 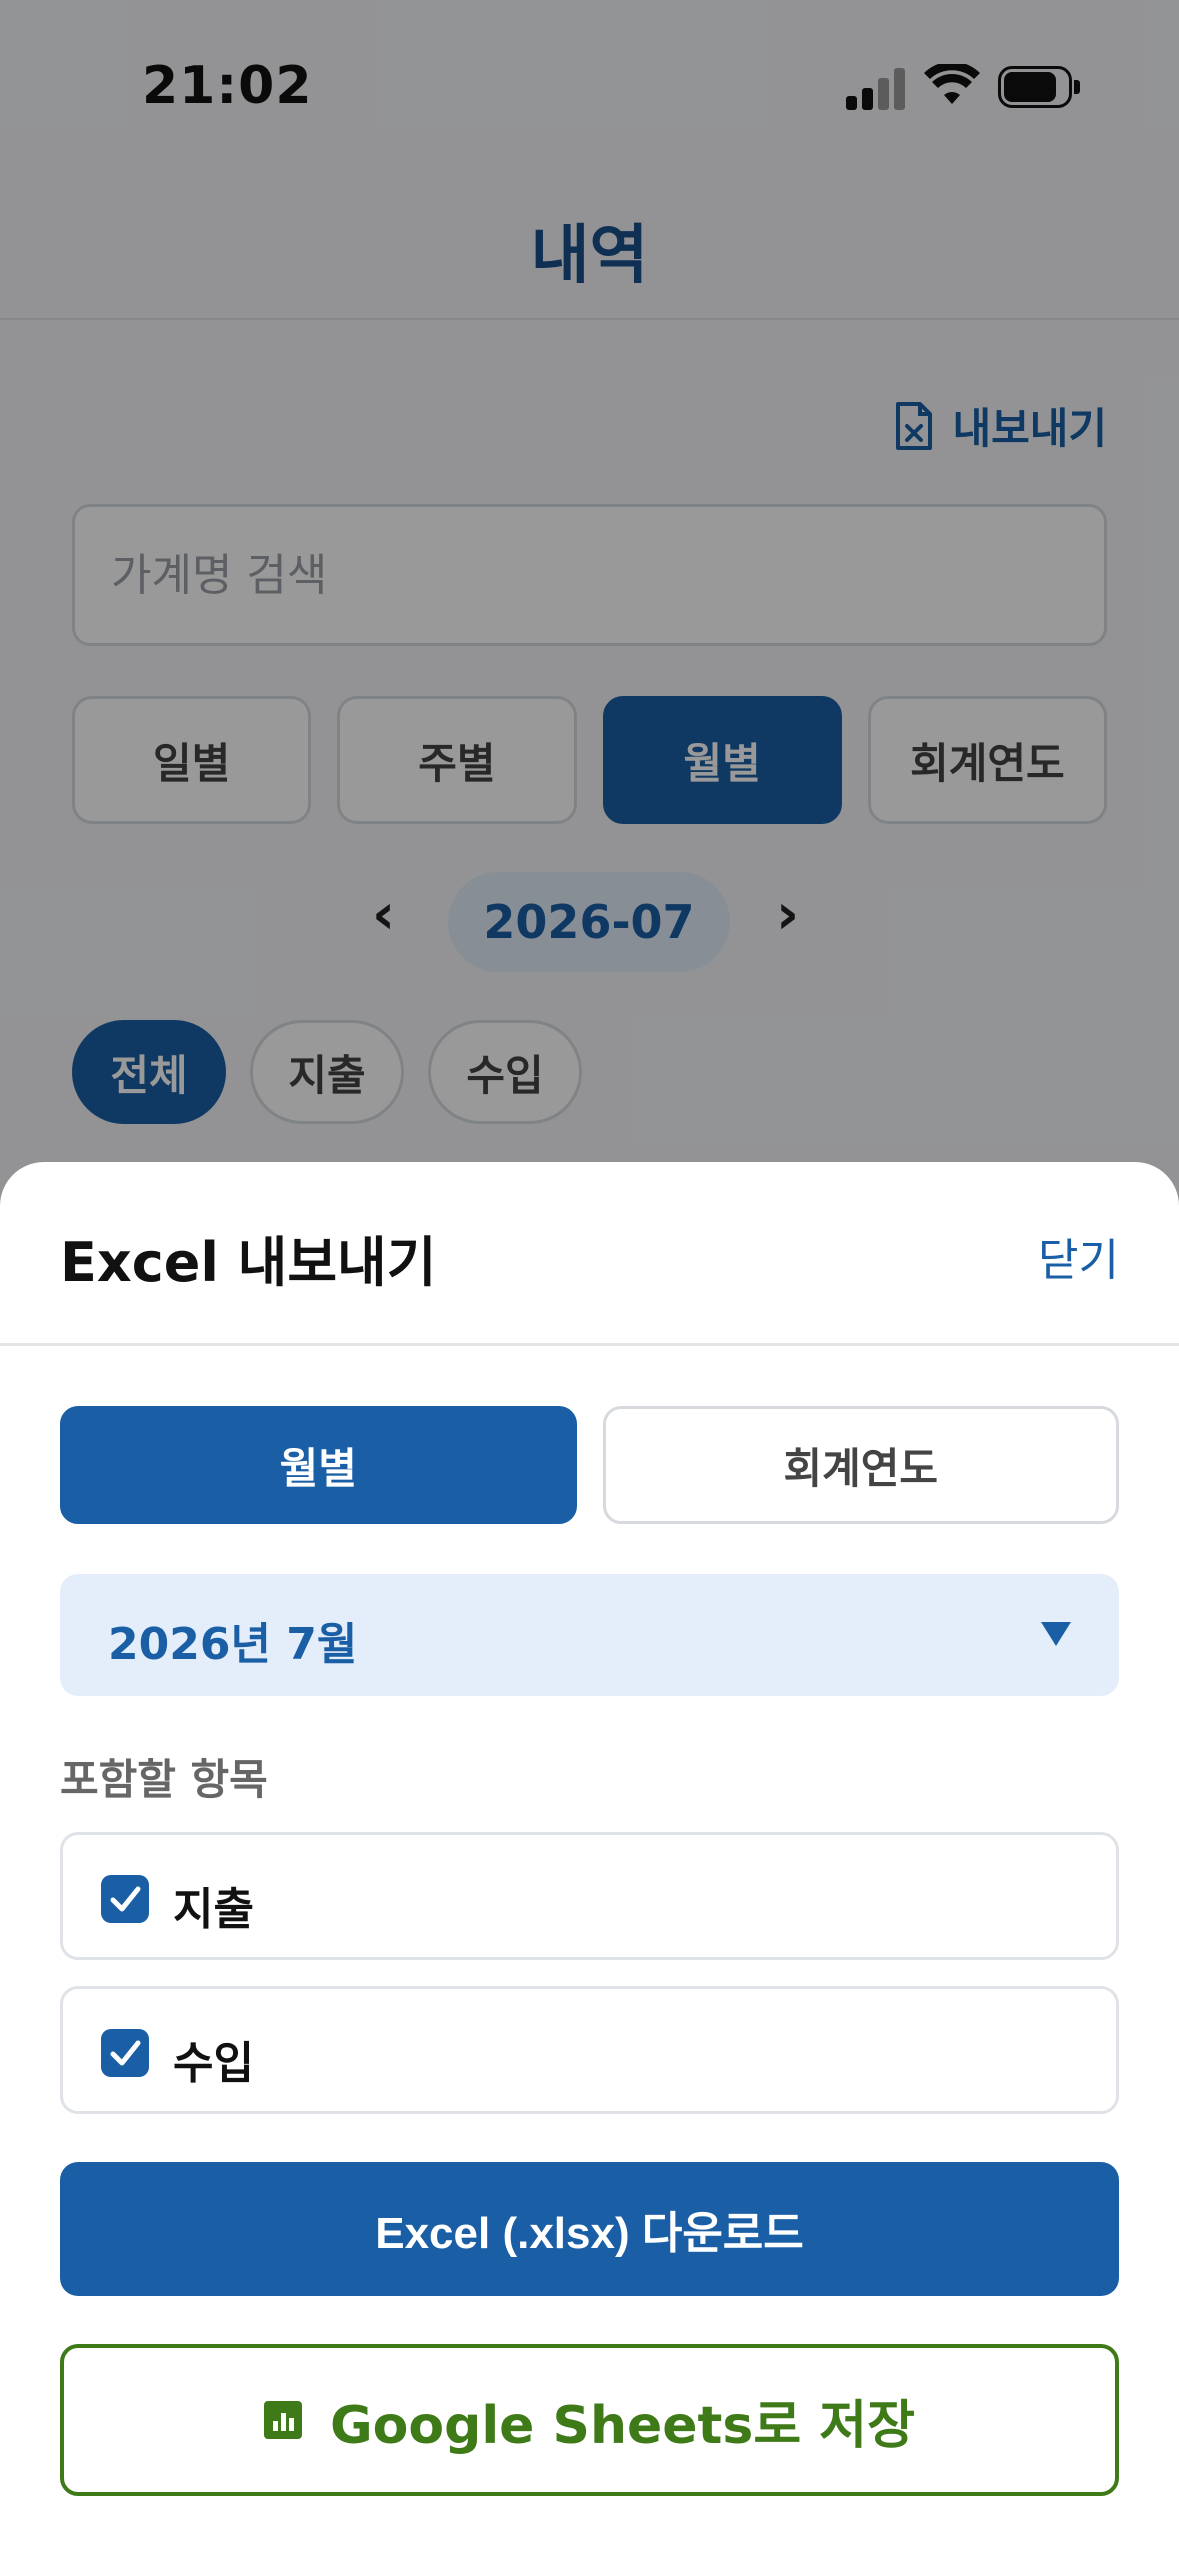 I want to click on sheets-label: Google Sheets로 저장, so click(x=622, y=2425).